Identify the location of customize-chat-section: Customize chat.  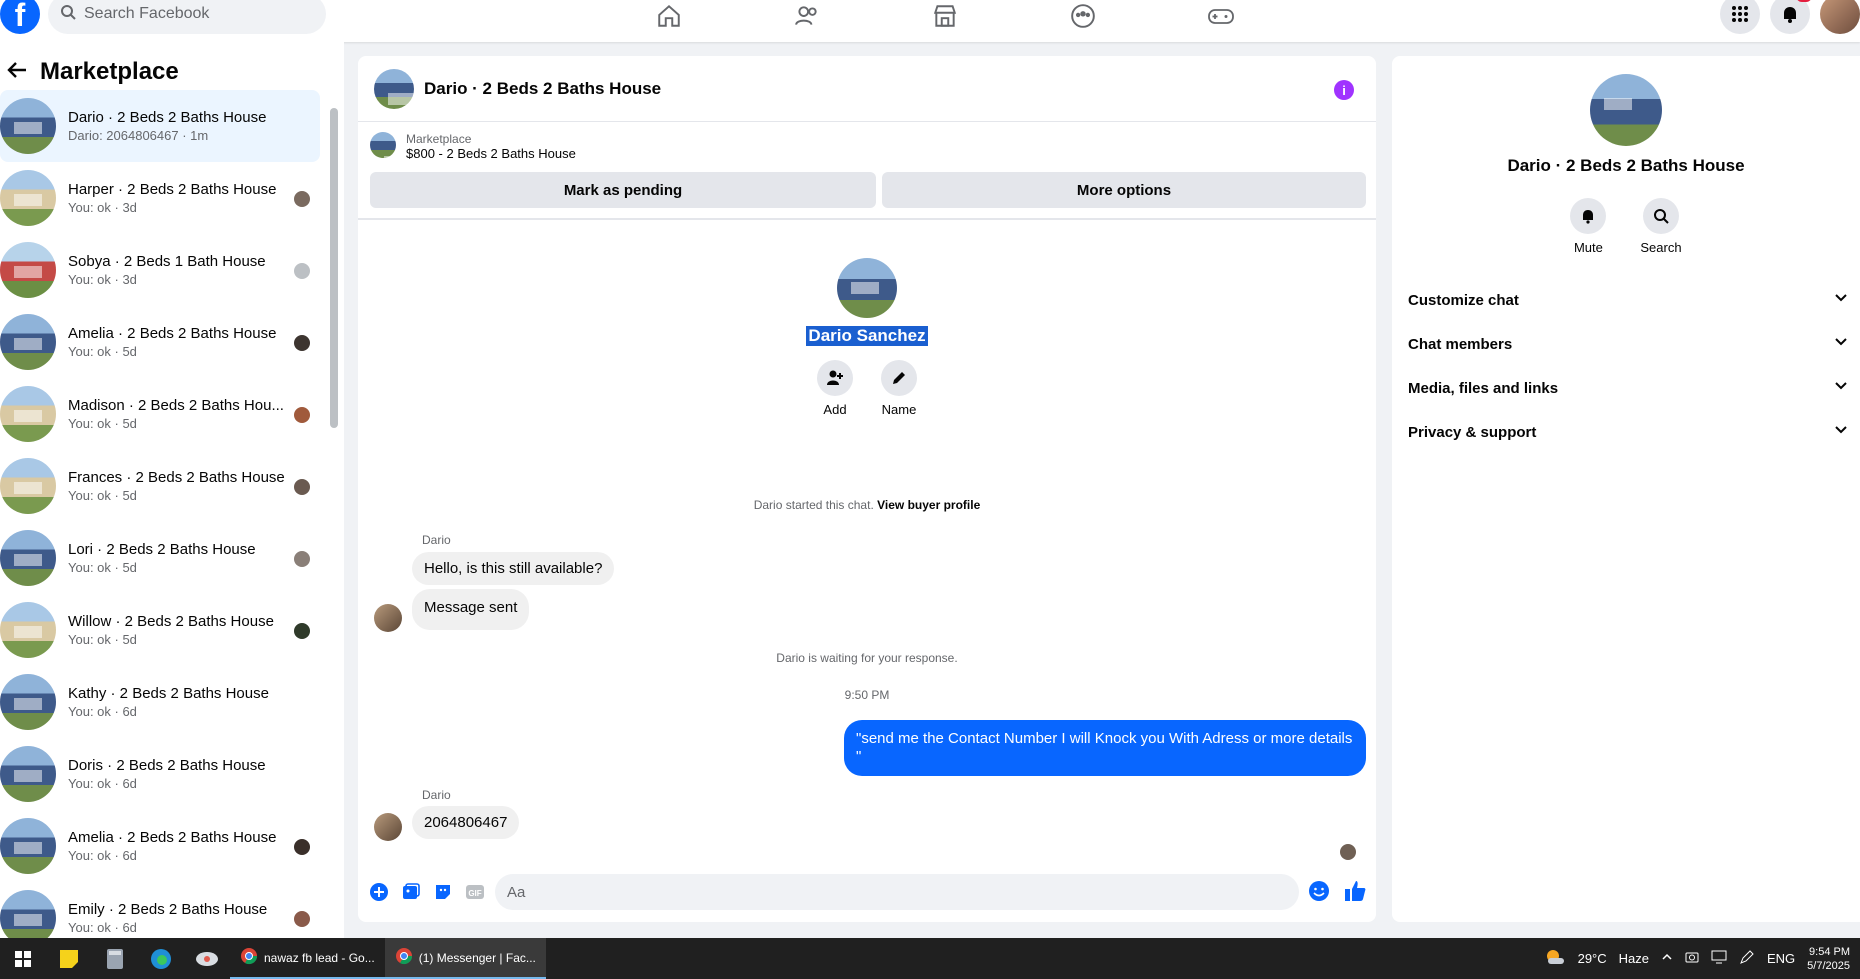
(1628, 300).